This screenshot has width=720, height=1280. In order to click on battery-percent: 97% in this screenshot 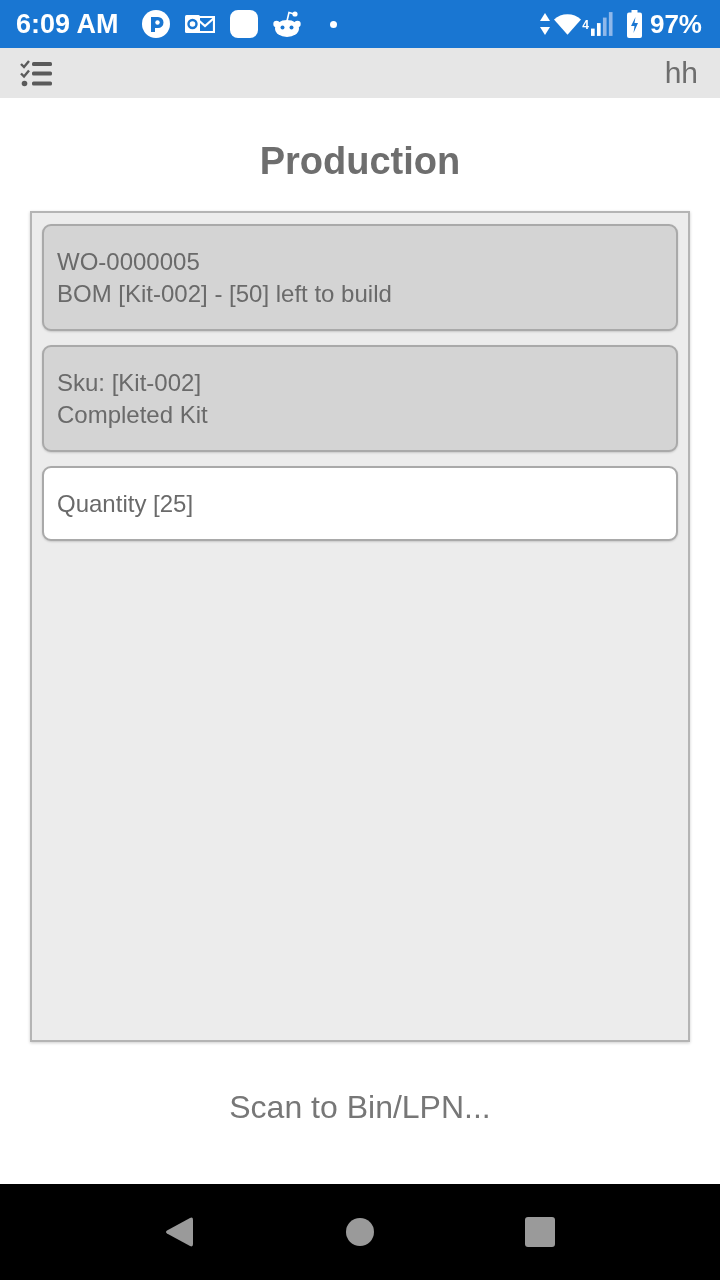, I will do `click(675, 24)`.